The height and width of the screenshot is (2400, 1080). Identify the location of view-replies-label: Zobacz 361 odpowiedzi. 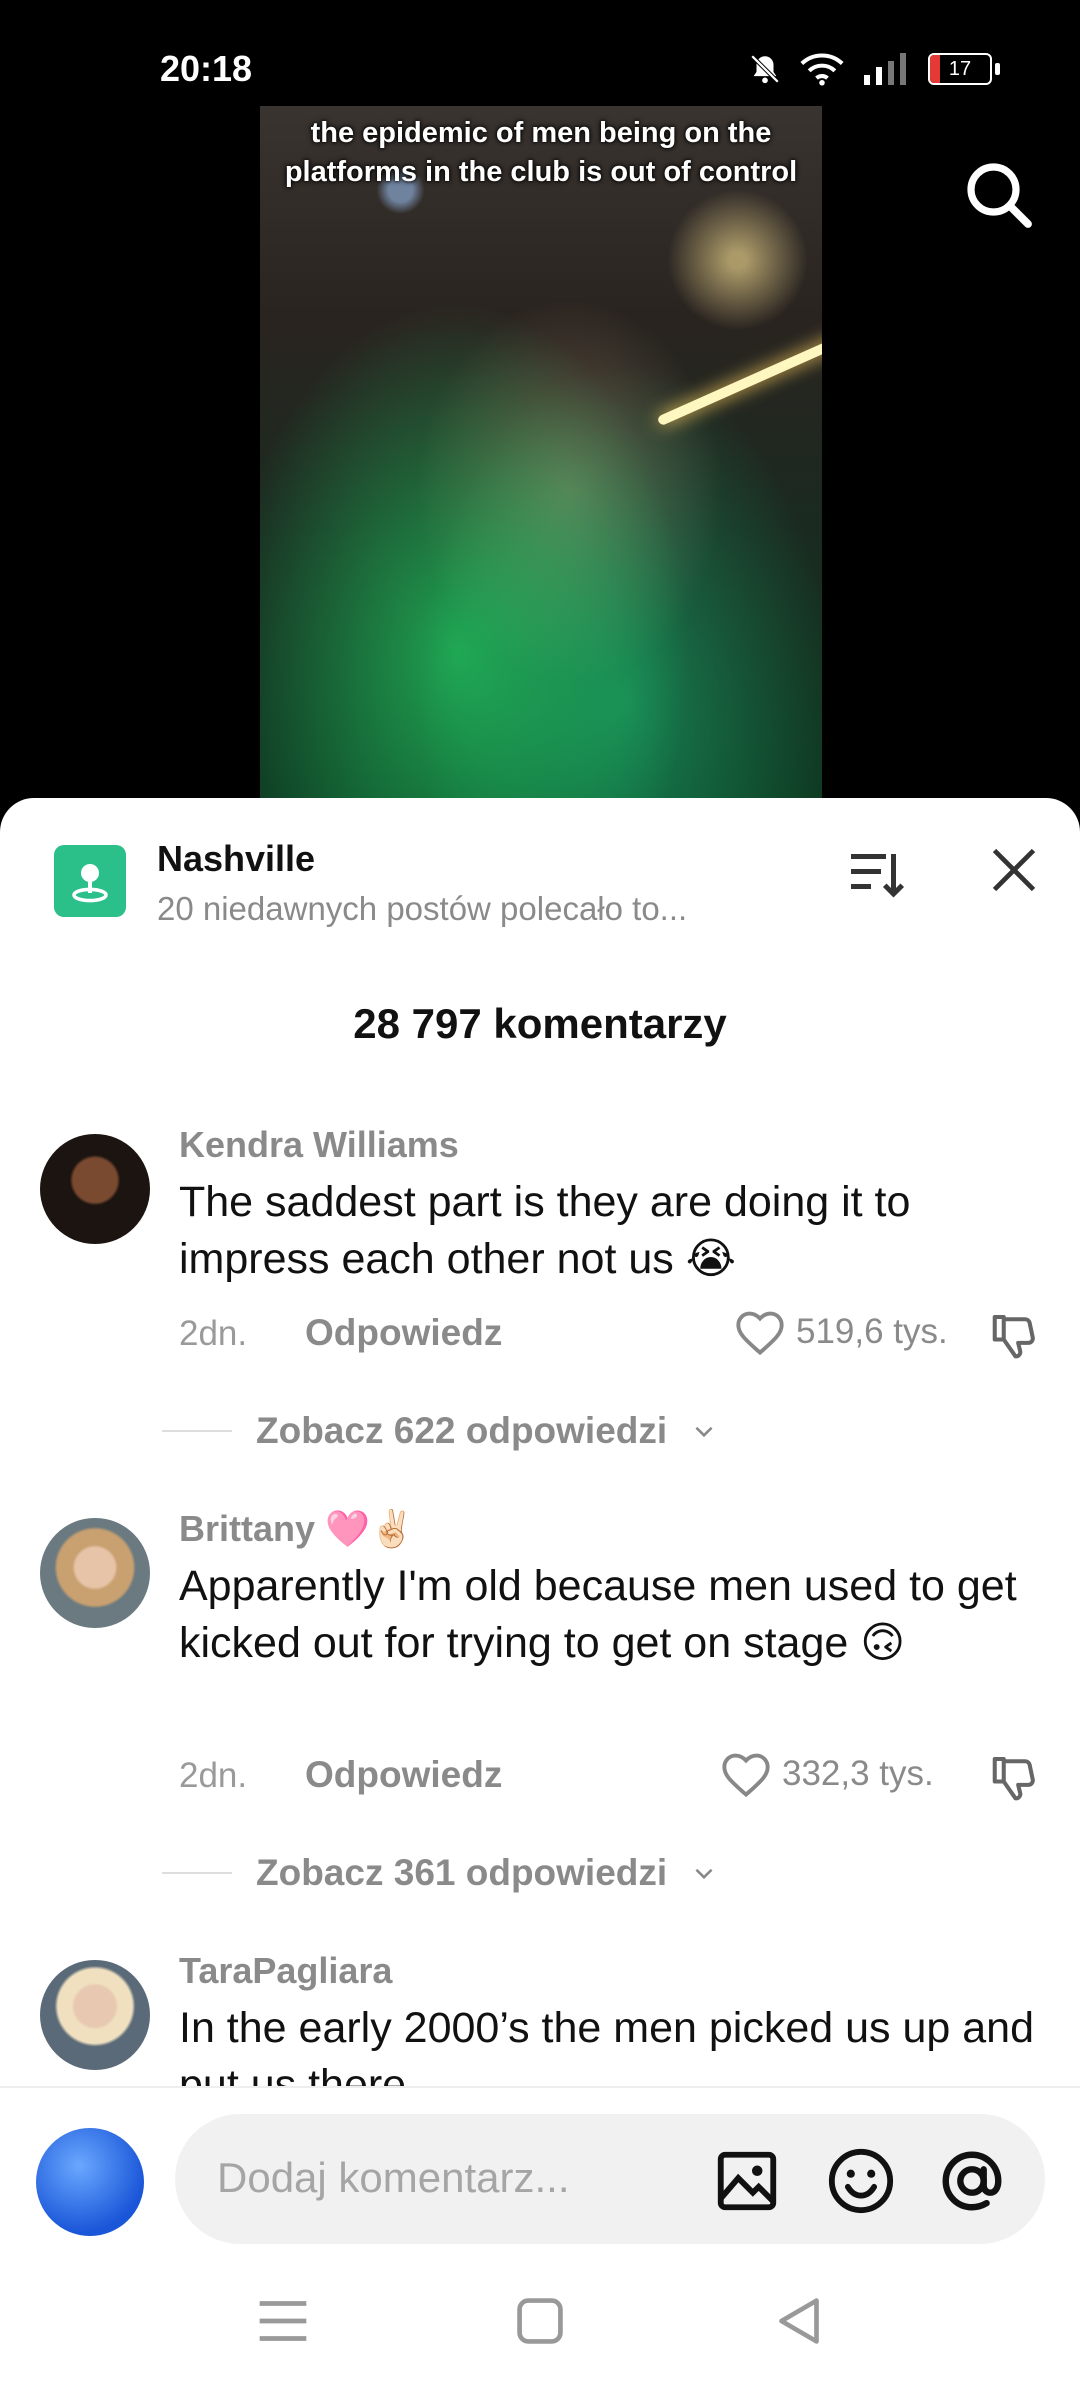
(462, 1872).